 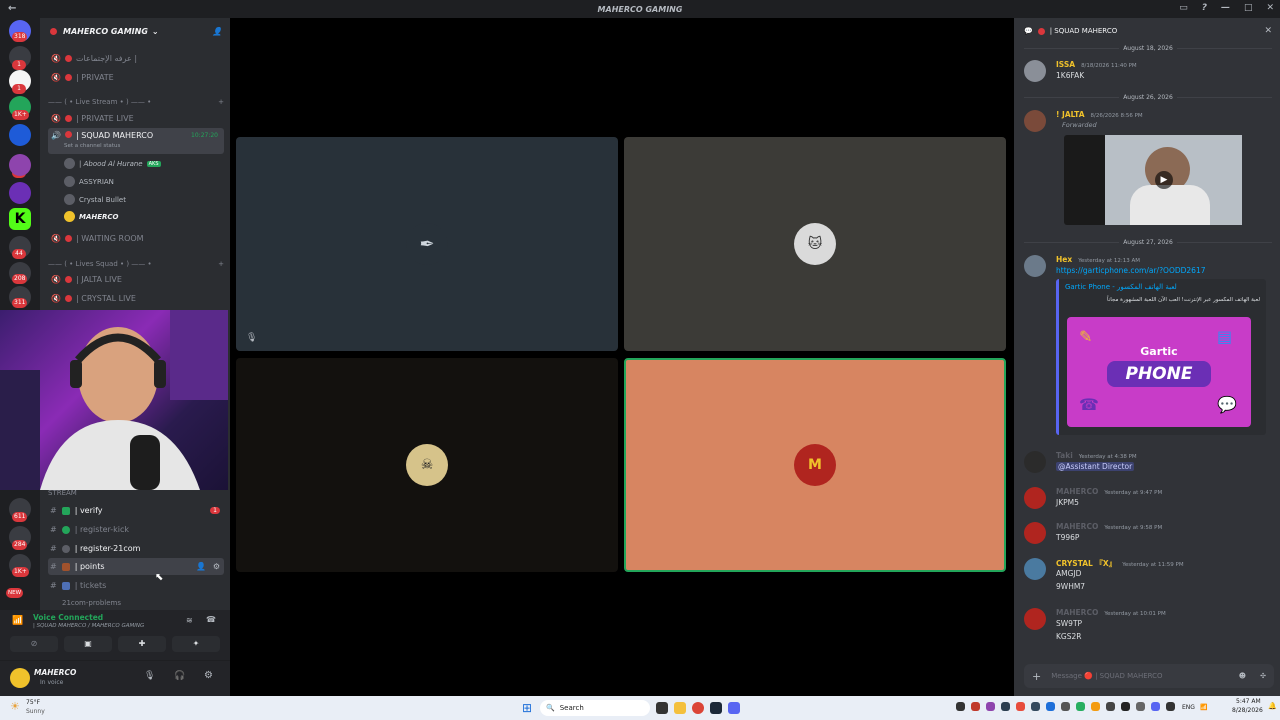 I want to click on noise-suppression-icon: ≋, so click(x=189, y=620).